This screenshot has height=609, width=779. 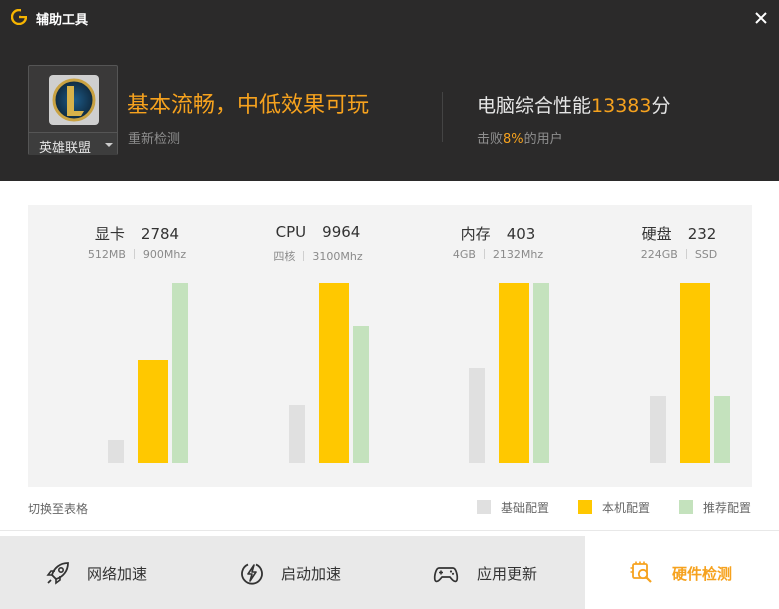 I want to click on gamepad-icon, so click(x=446, y=575).